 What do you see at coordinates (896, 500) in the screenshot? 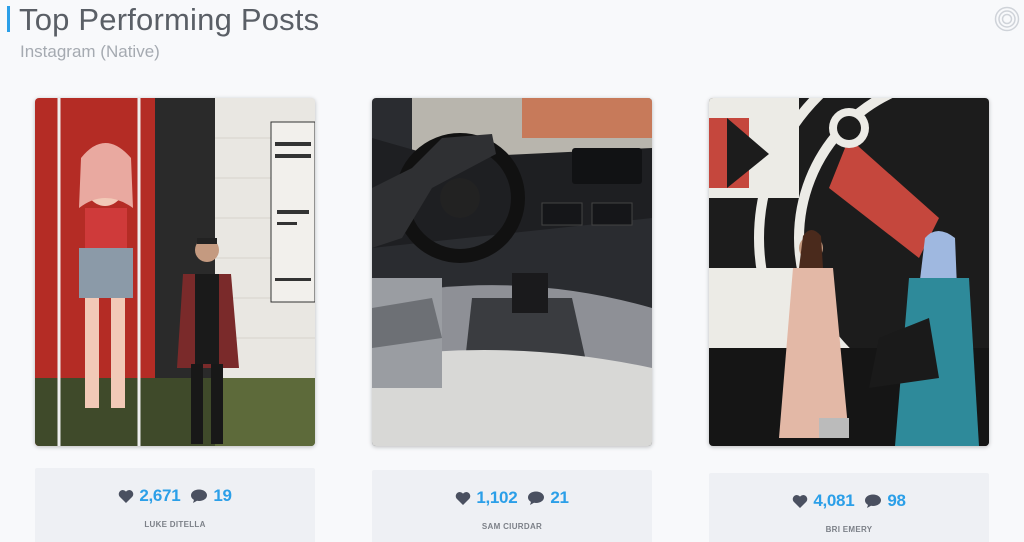
I see `comments-count: 98` at bounding box center [896, 500].